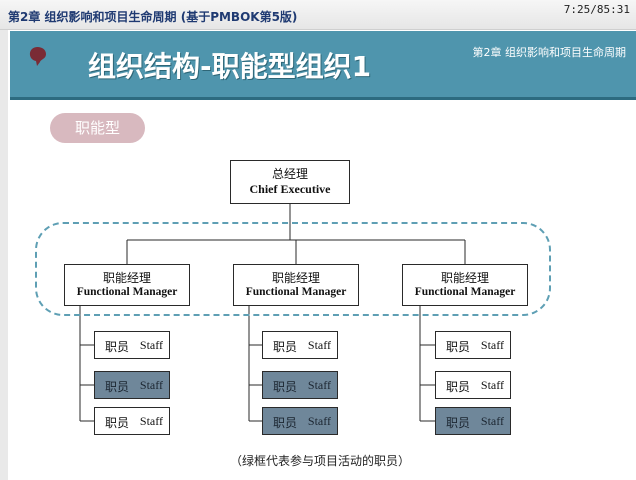  I want to click on chief-executive-box: 总经理 Chief Executive, so click(290, 182).